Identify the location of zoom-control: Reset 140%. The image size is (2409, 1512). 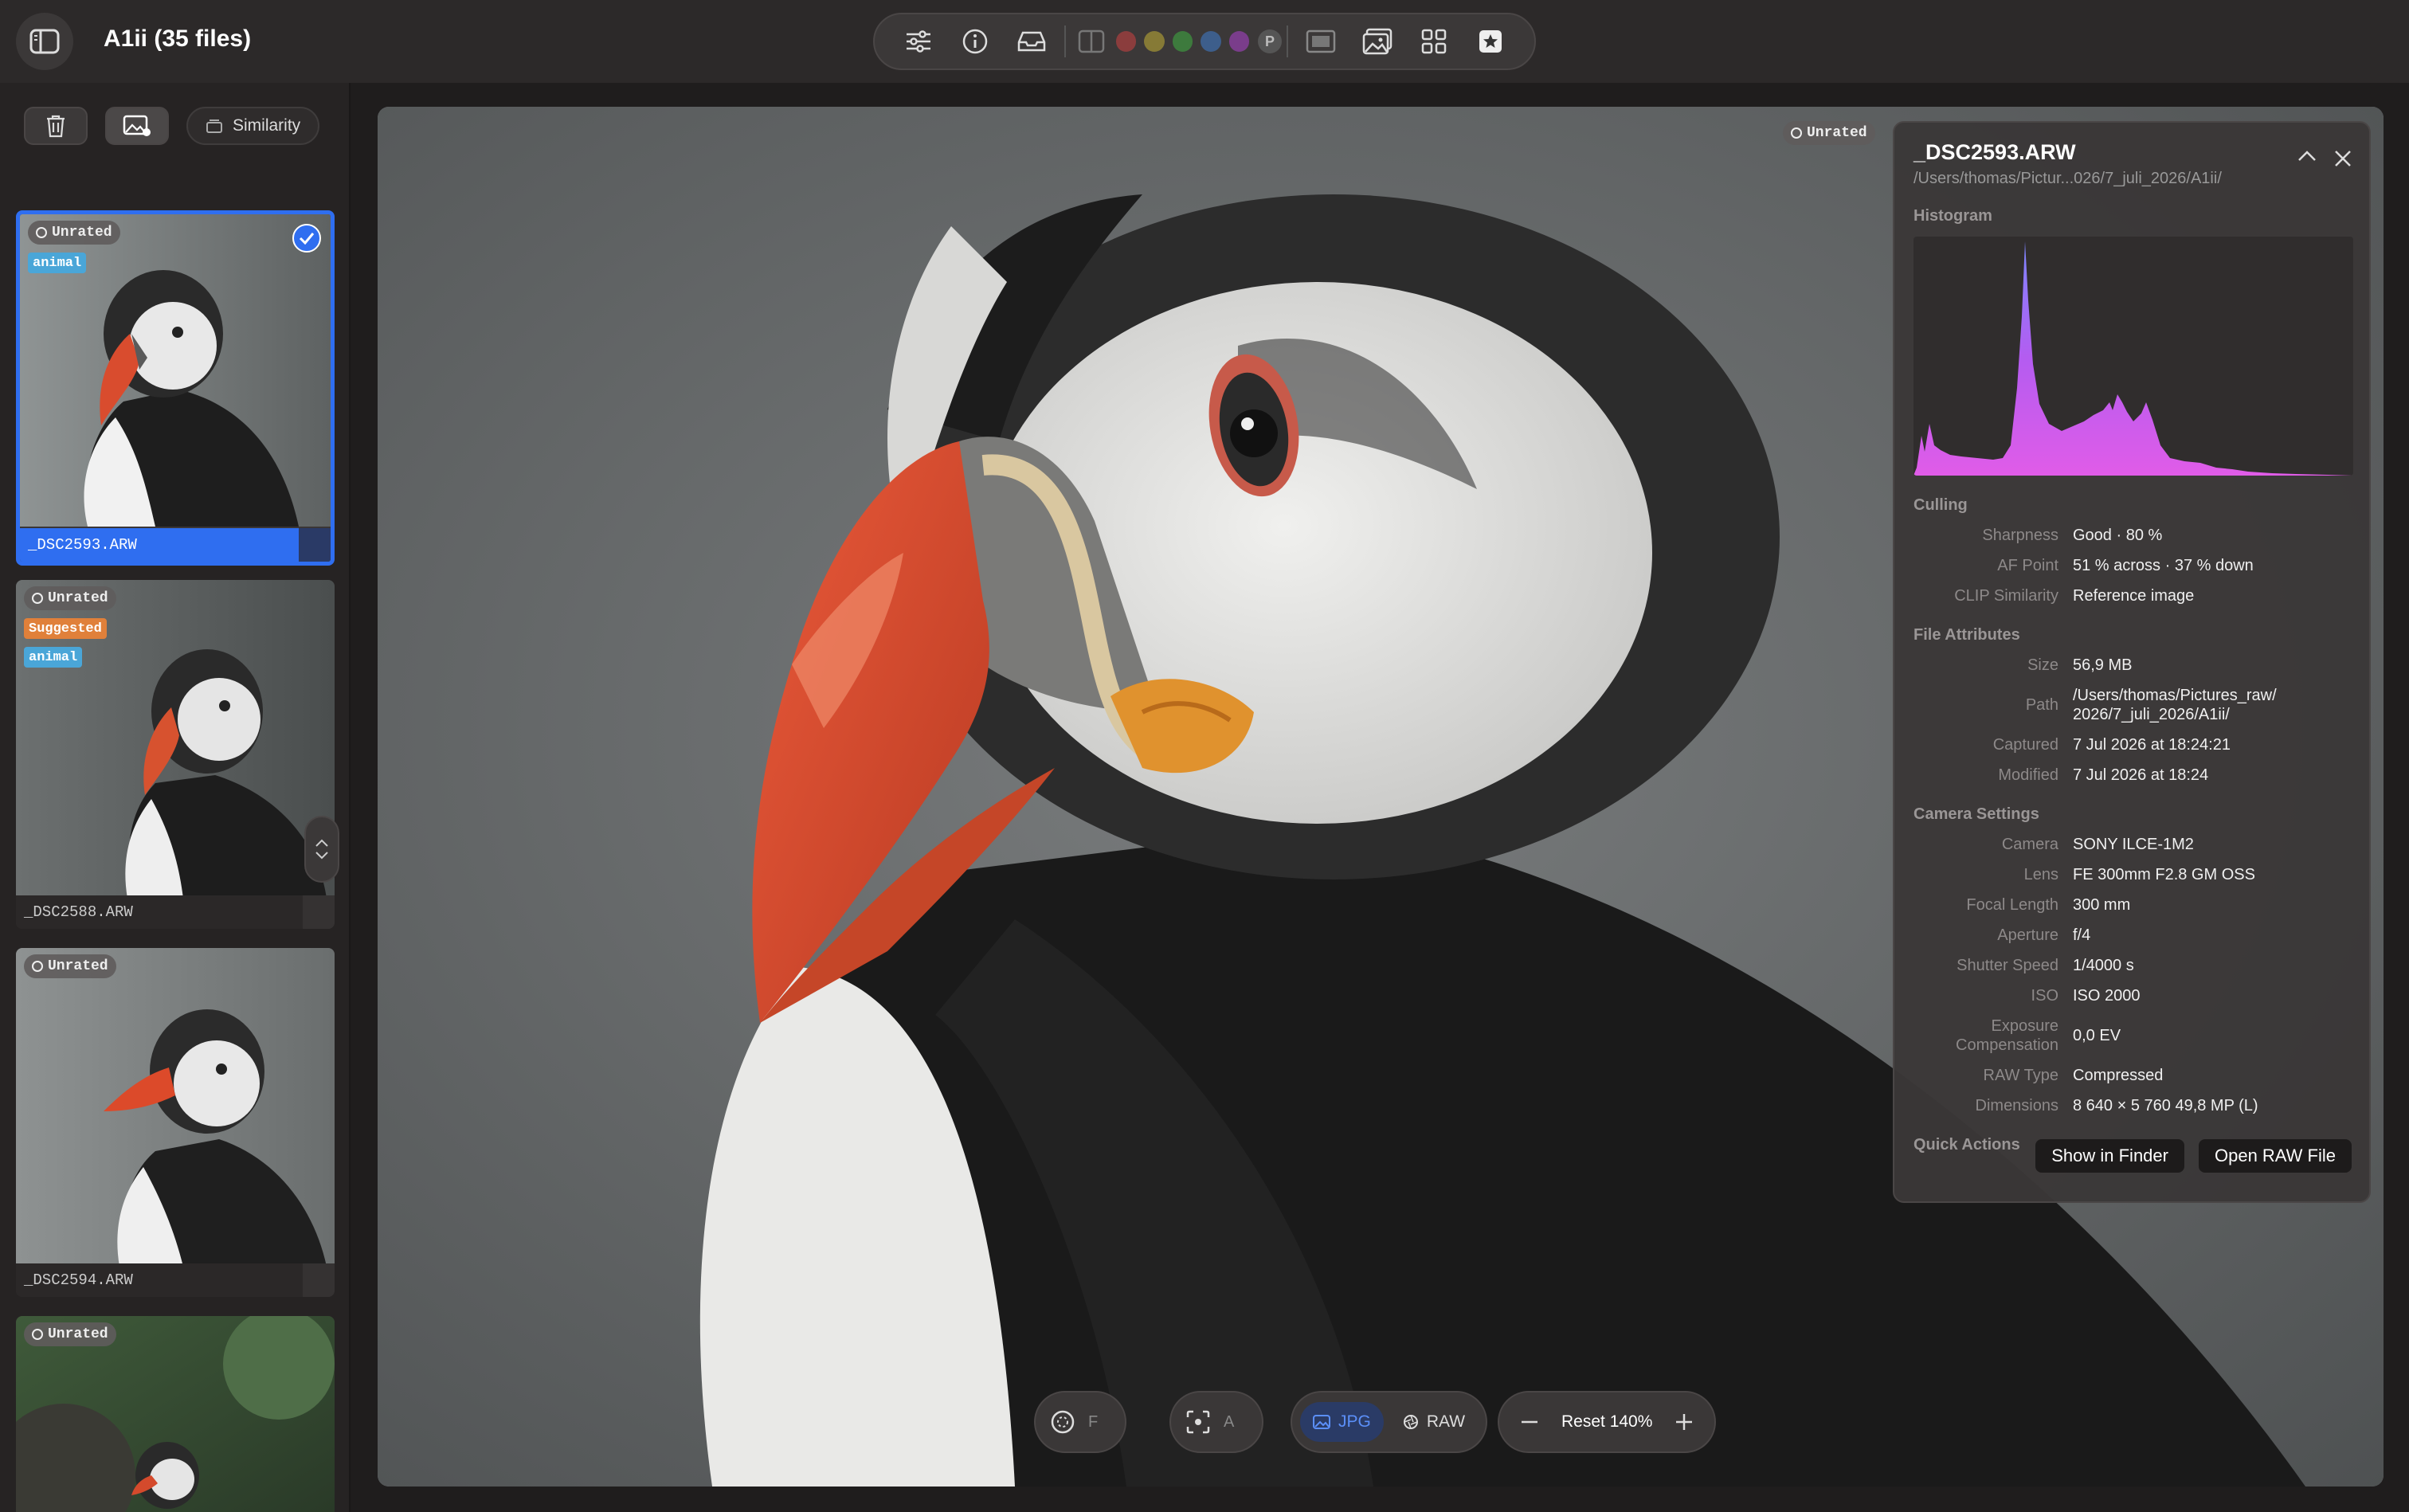
(1607, 1422).